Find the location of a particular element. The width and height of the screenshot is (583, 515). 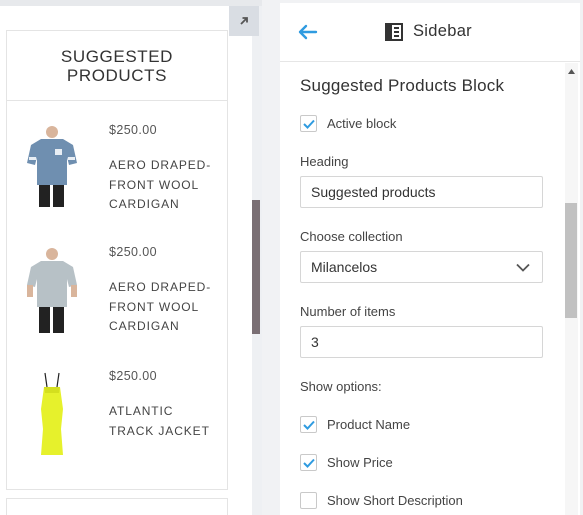

option-product-name-checkbox: Product Name is located at coordinates (355, 424).